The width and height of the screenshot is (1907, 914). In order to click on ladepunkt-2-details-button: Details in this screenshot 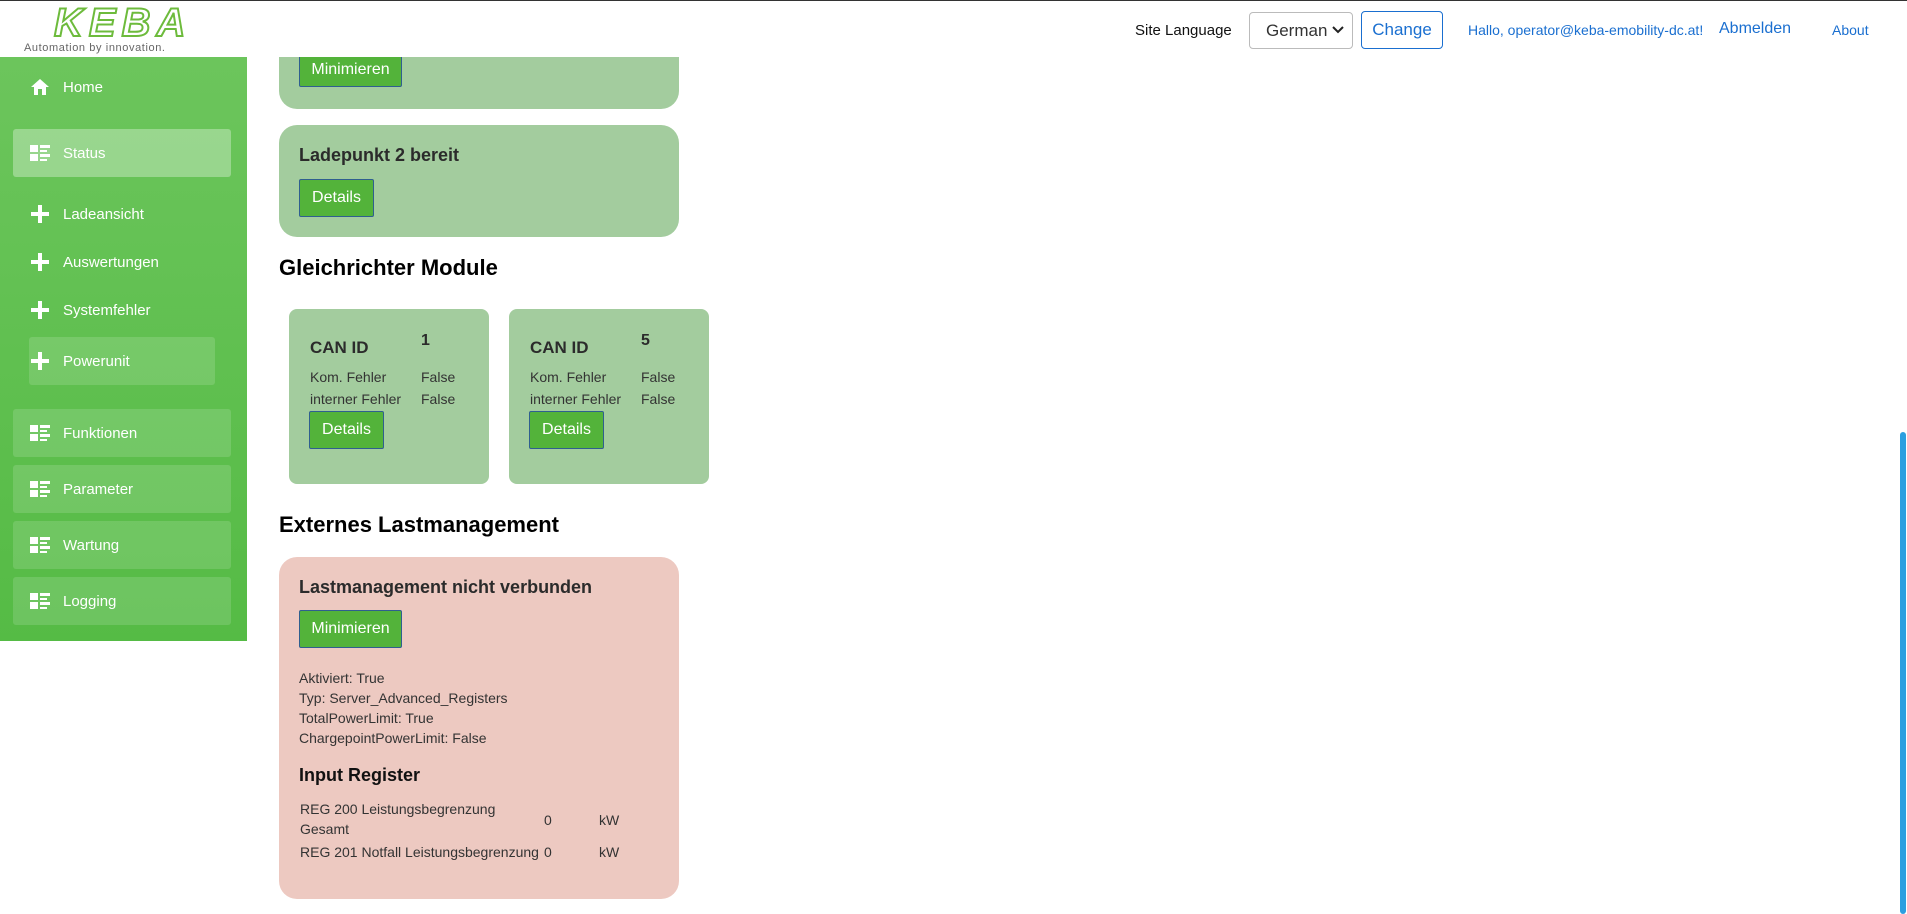, I will do `click(336, 198)`.